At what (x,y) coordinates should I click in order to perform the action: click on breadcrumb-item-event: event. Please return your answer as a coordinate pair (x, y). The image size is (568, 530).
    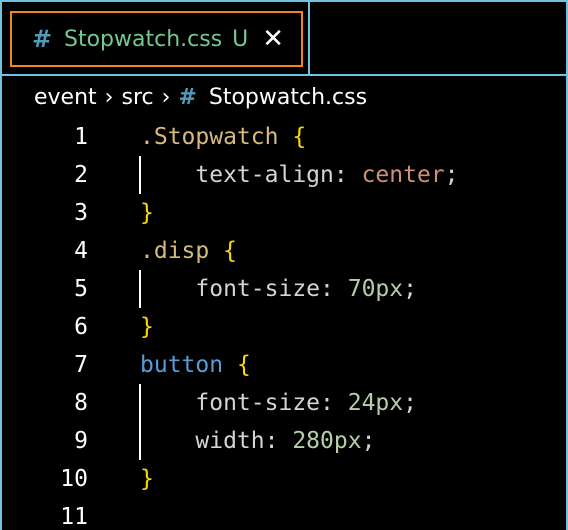
    Looking at the image, I should click on (65, 97).